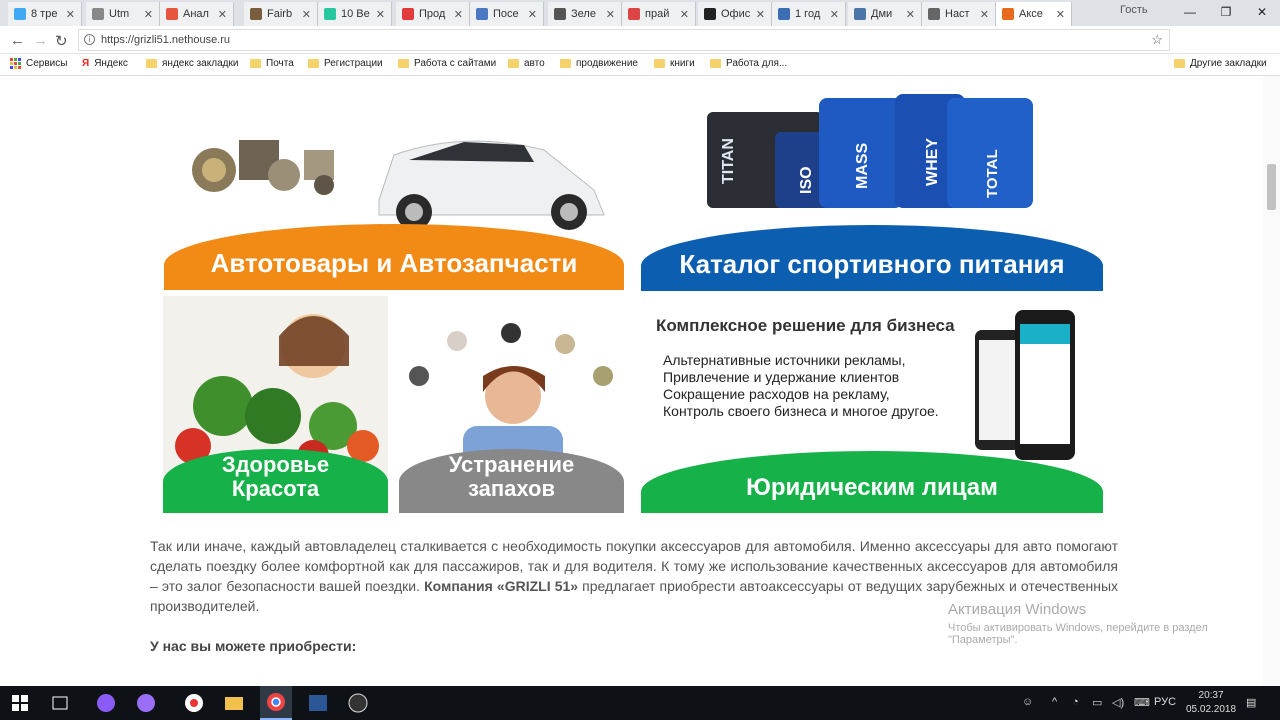 This screenshot has height=720, width=1280. Describe the element at coordinates (1211, 703) in the screenshot. I see `clock: 20:37 05.02.2018` at that location.